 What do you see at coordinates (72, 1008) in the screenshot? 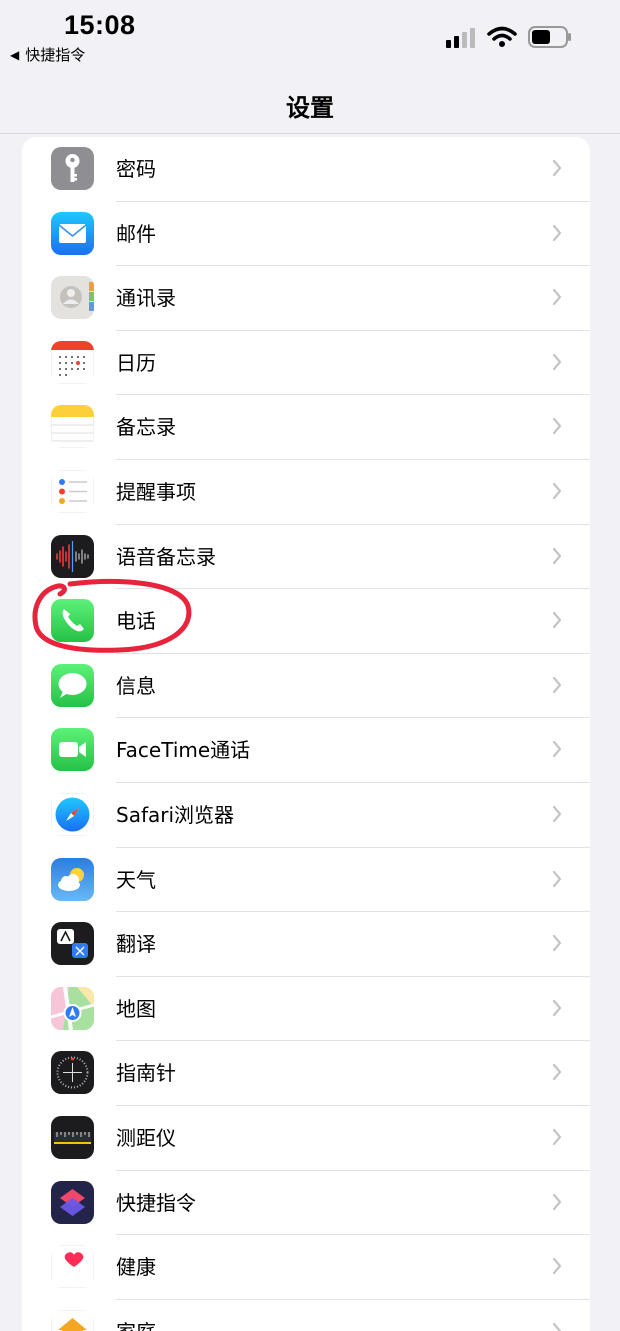
I see `maps-icon` at bounding box center [72, 1008].